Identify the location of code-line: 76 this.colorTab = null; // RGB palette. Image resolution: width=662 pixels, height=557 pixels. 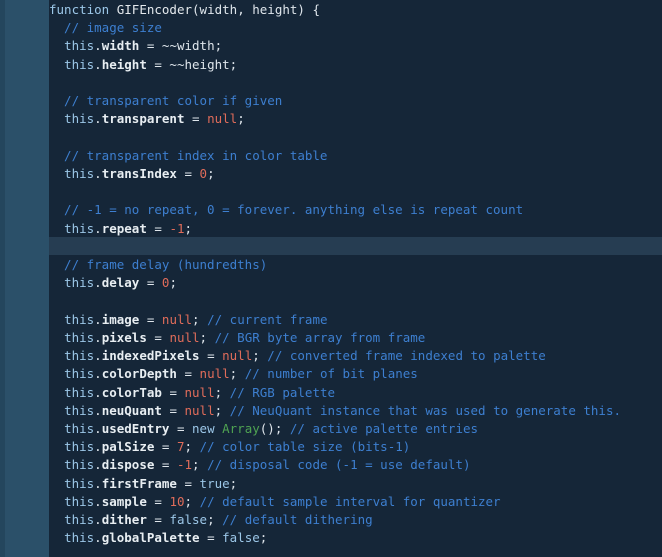
(331, 391).